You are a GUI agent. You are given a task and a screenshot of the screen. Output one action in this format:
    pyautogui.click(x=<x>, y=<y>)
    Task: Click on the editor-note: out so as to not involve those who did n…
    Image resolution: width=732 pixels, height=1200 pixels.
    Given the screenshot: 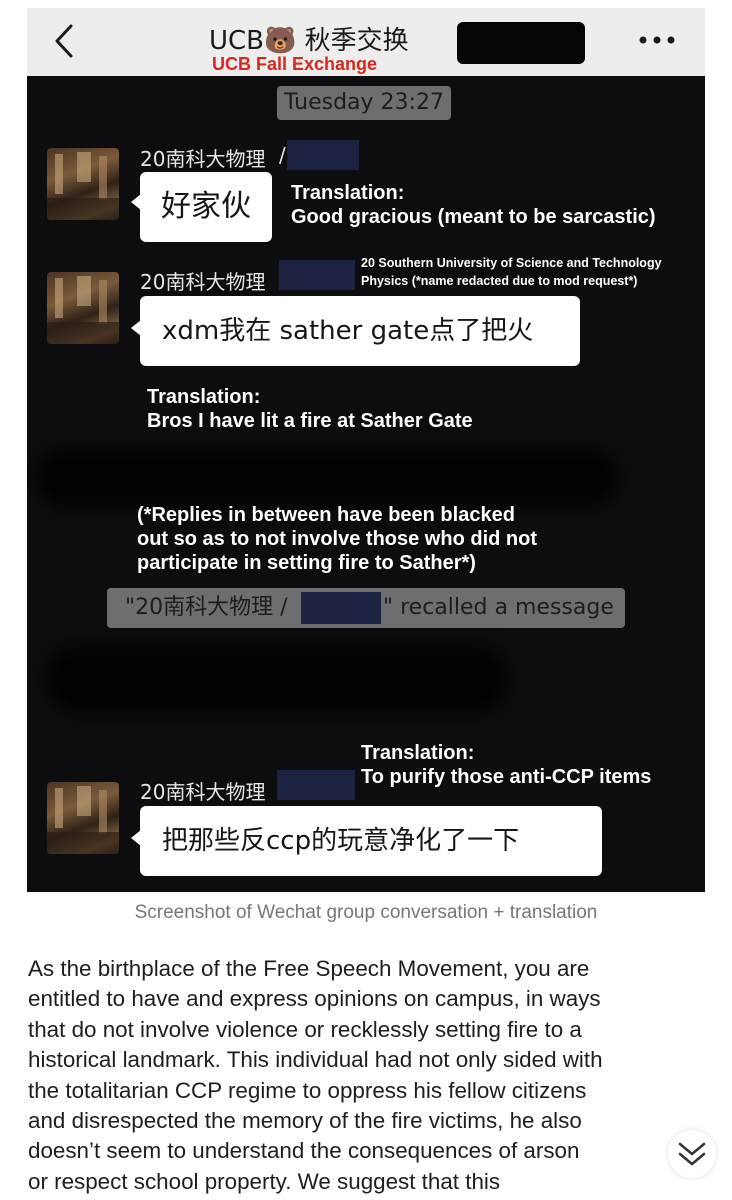 What is the action you would take?
    pyautogui.click(x=337, y=539)
    